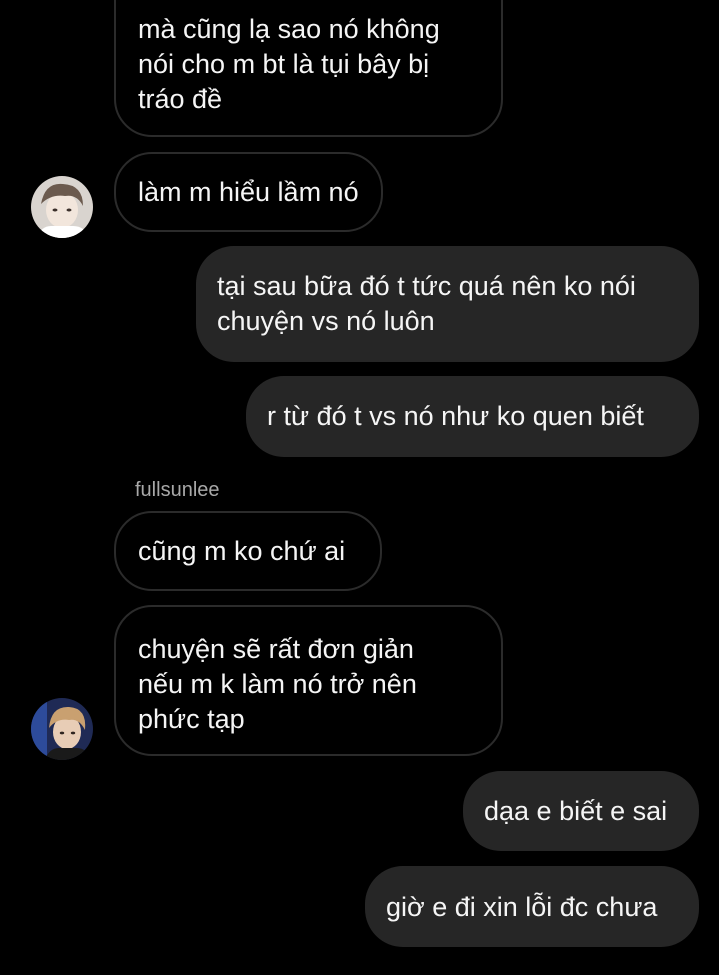  What do you see at coordinates (472, 416) in the screenshot?
I see `message-bubble-sent: r từ đó t vs nó như ko quen biết` at bounding box center [472, 416].